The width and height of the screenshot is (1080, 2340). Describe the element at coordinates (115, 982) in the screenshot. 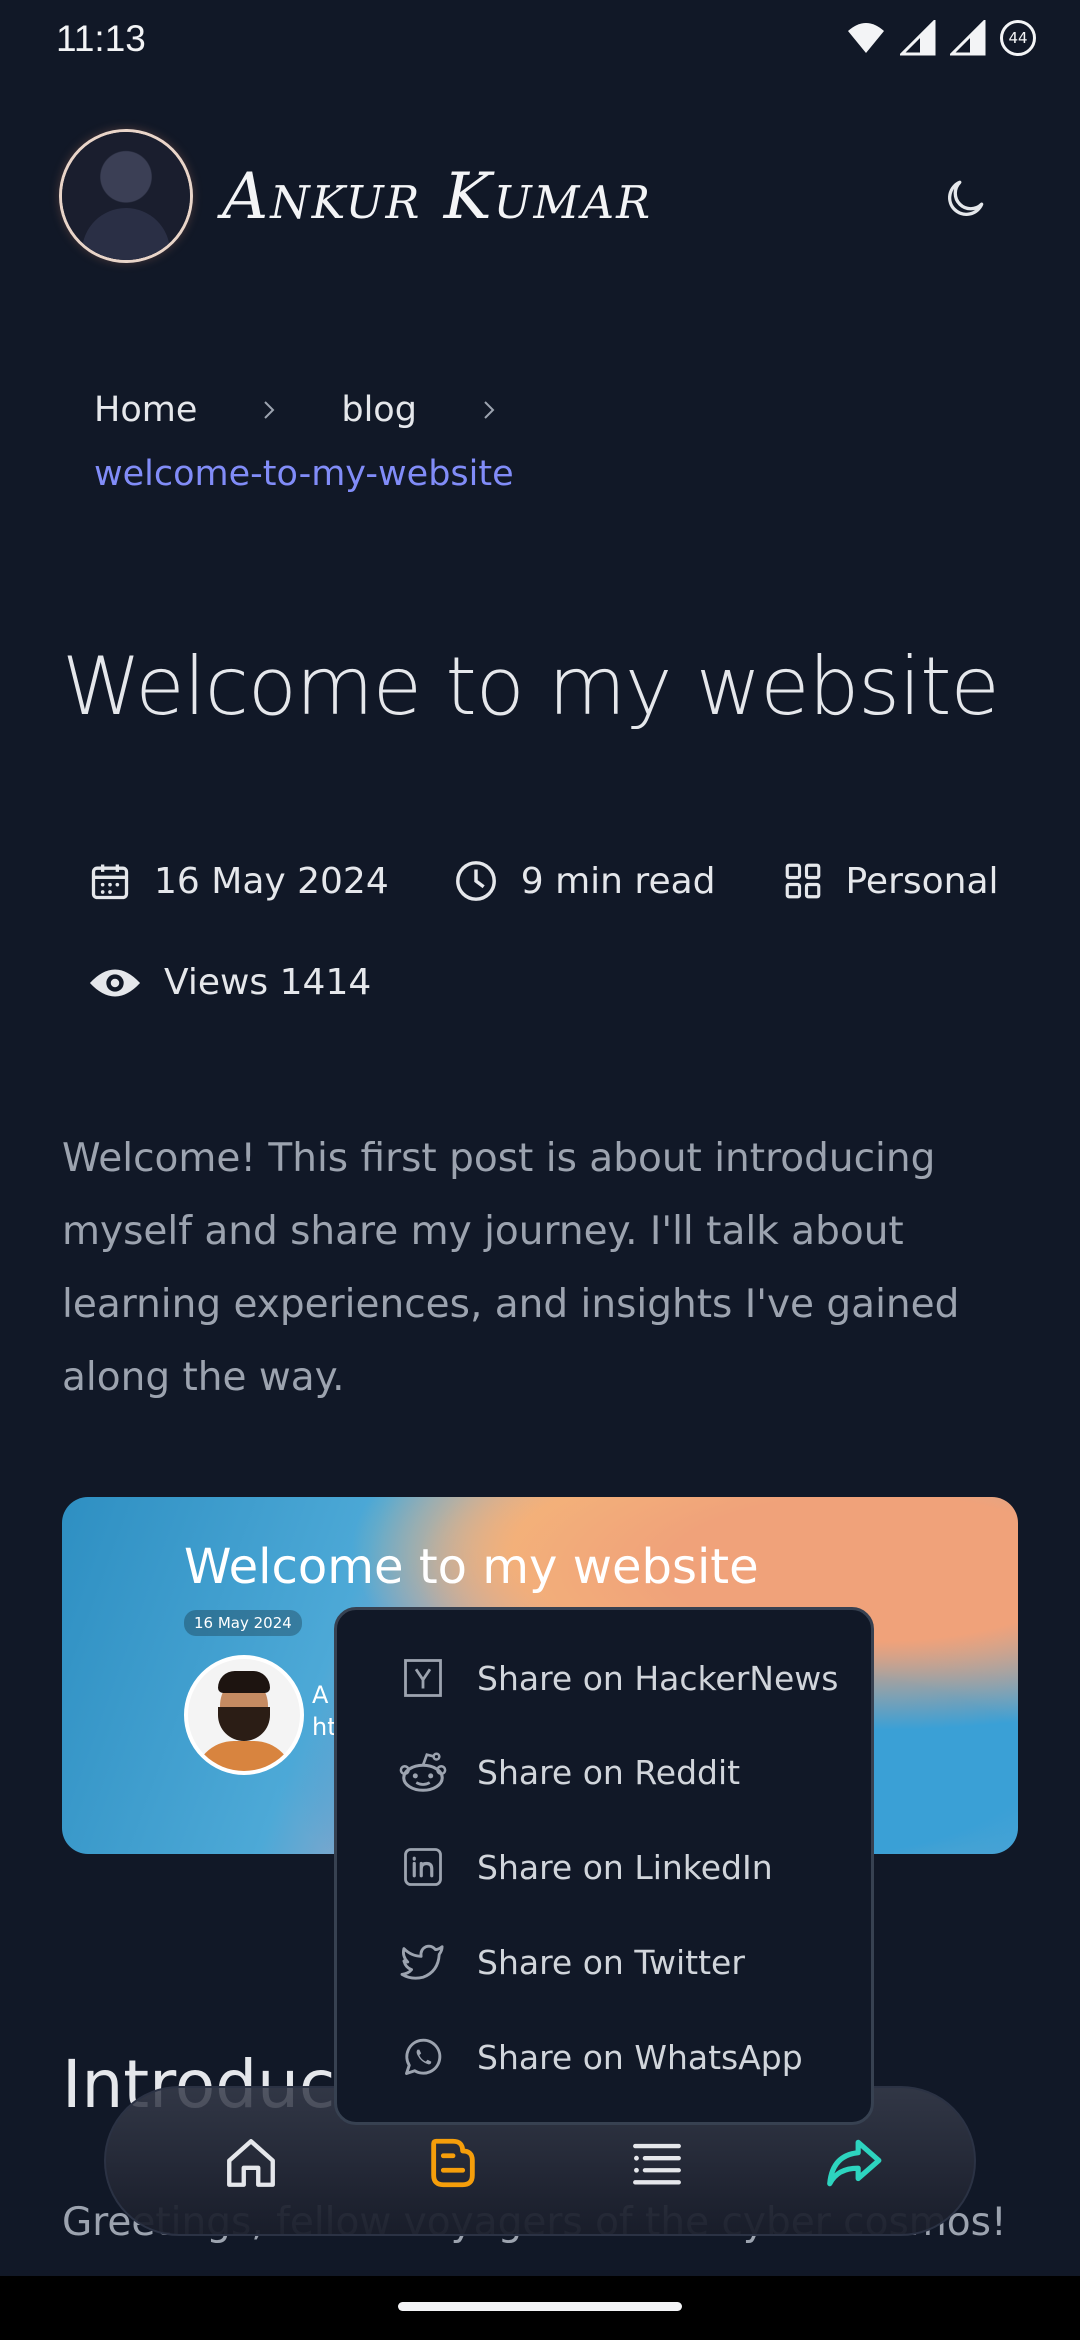

I see `eye-icon` at that location.